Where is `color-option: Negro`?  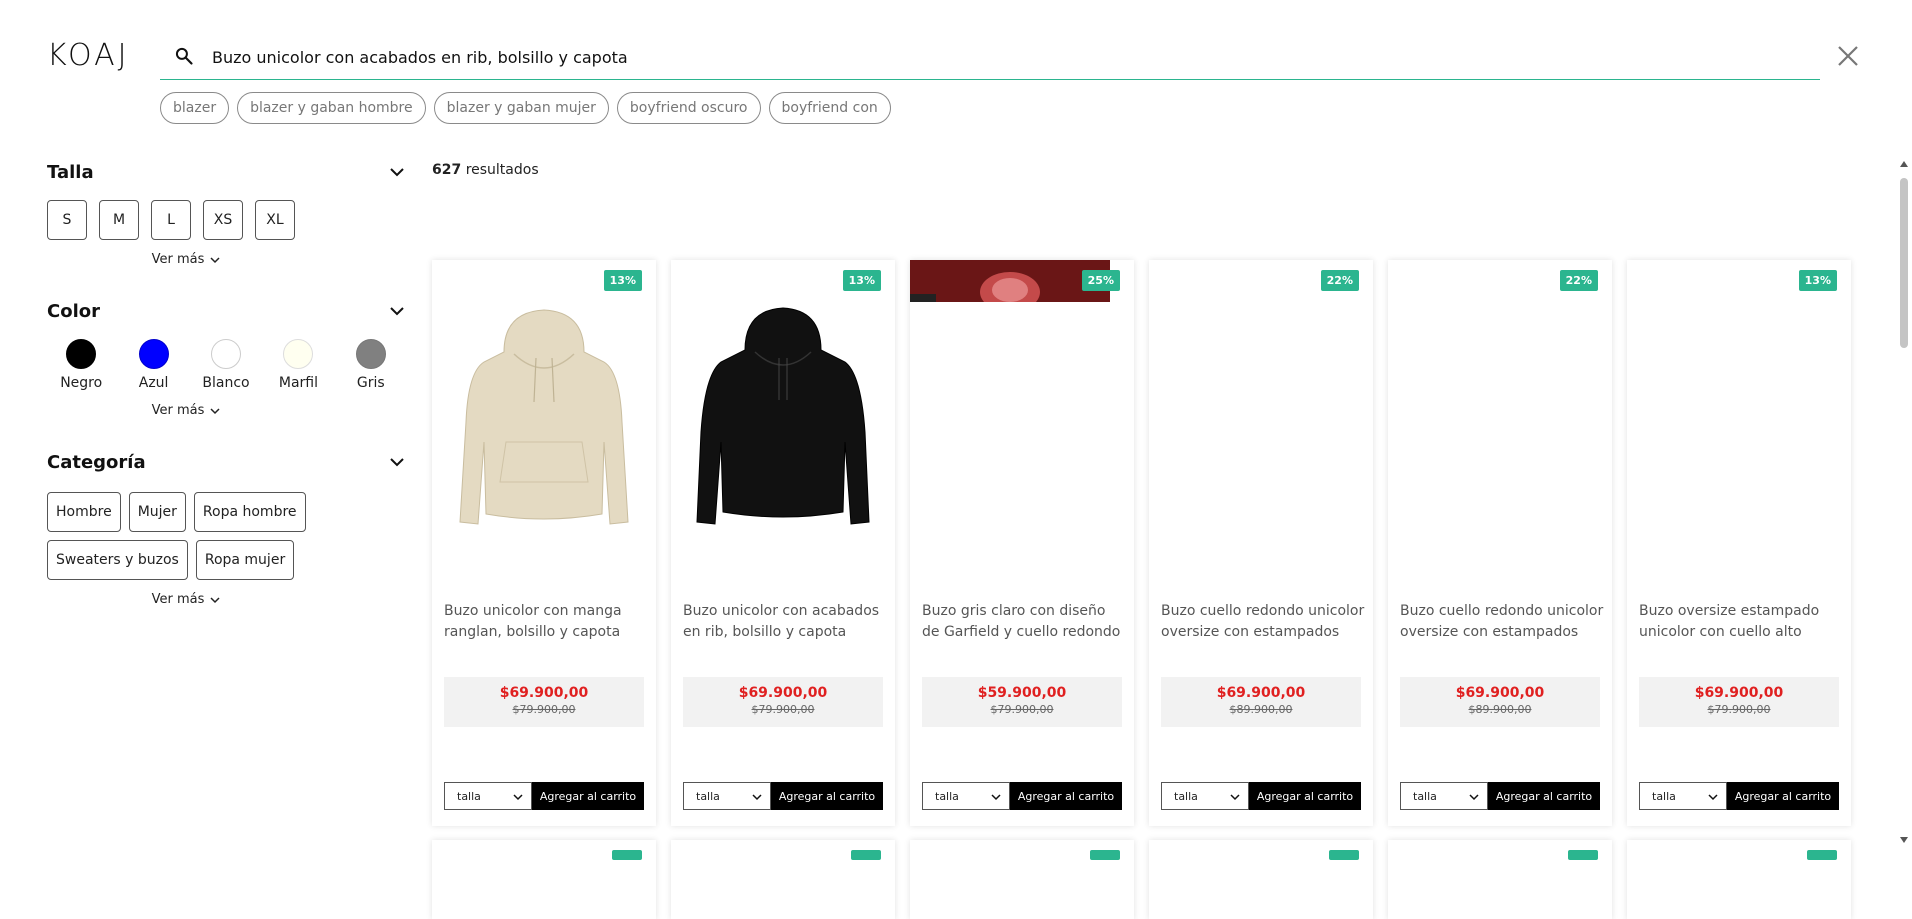 color-option: Negro is located at coordinates (81, 365).